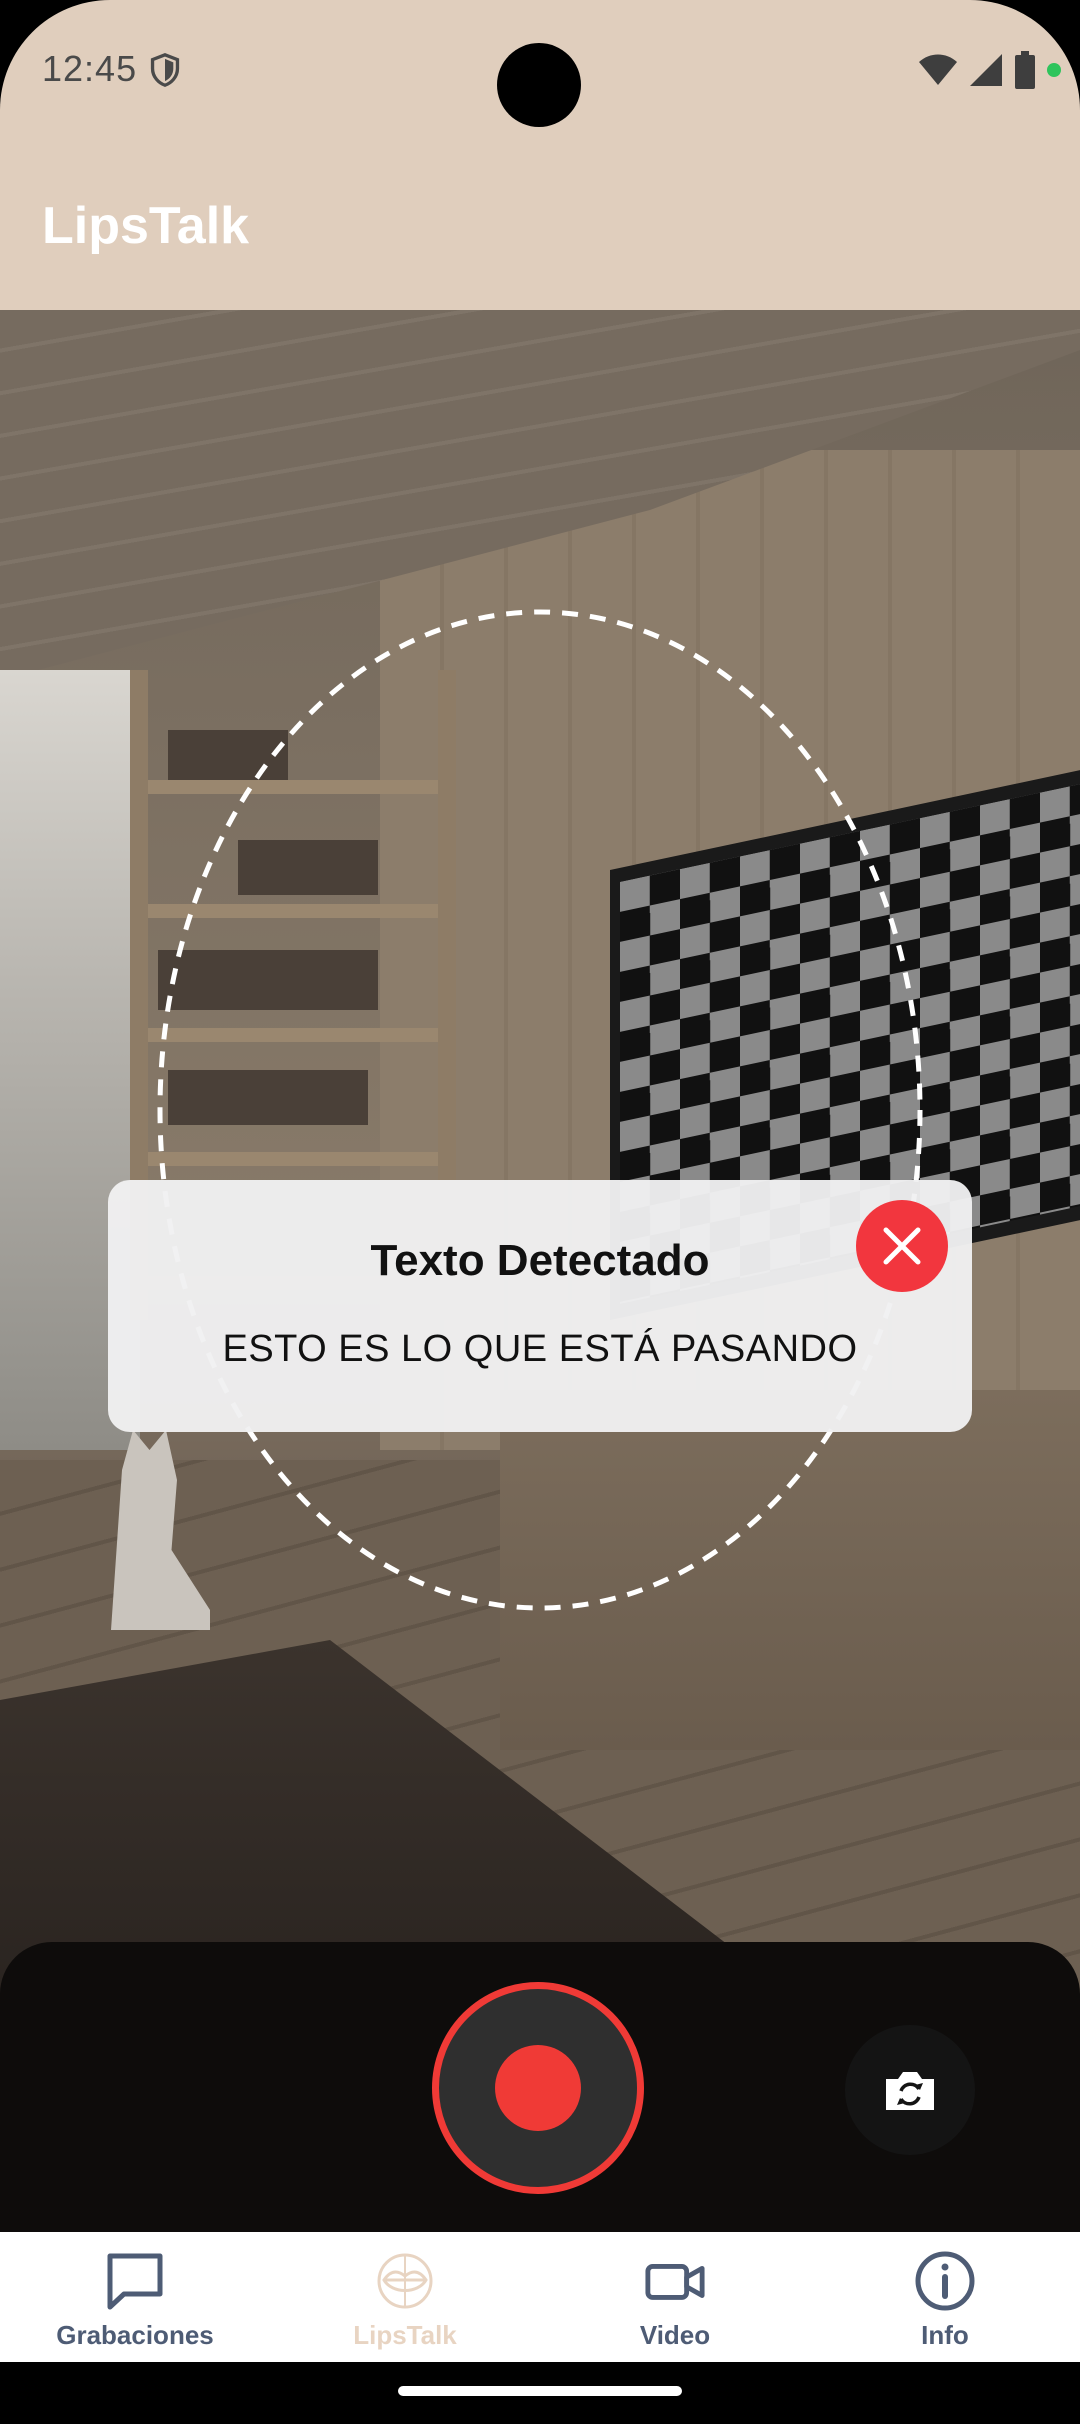  I want to click on info-icon, so click(945, 2281).